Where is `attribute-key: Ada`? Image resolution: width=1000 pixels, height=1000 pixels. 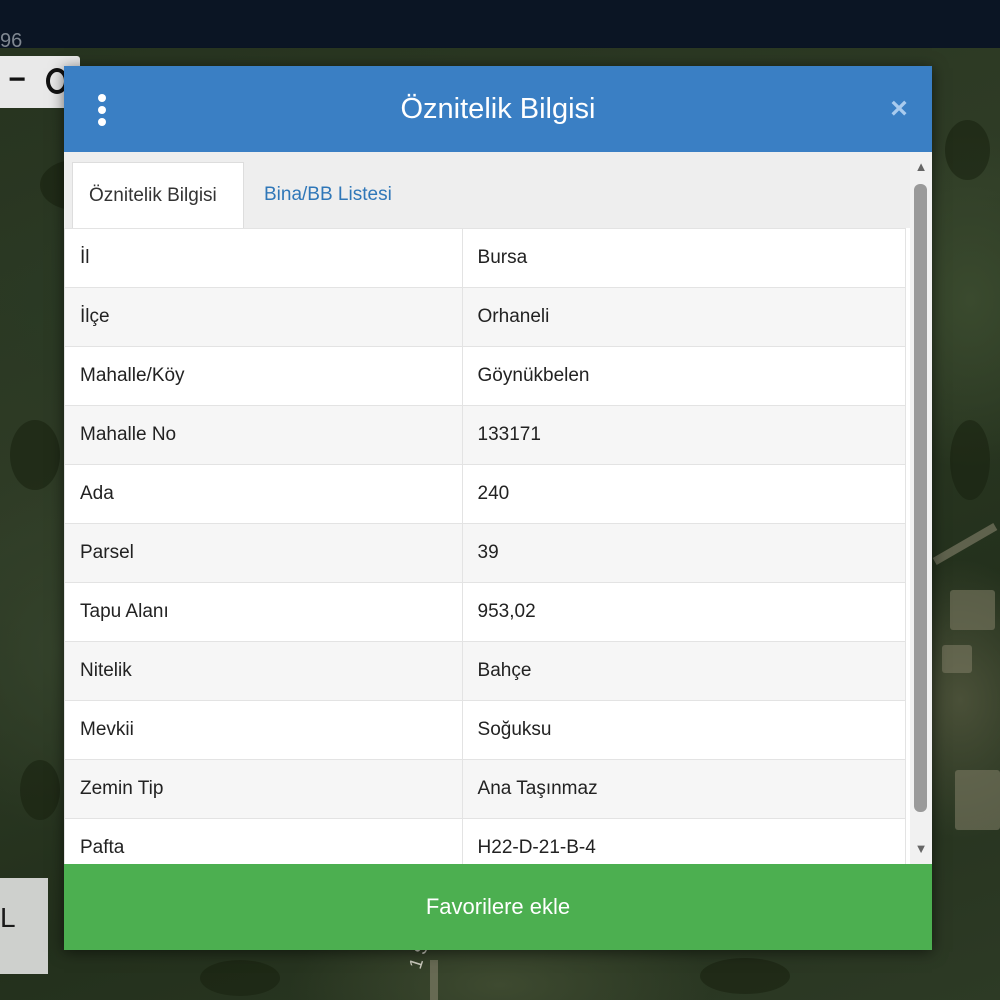
attribute-key: Ada is located at coordinates (263, 494).